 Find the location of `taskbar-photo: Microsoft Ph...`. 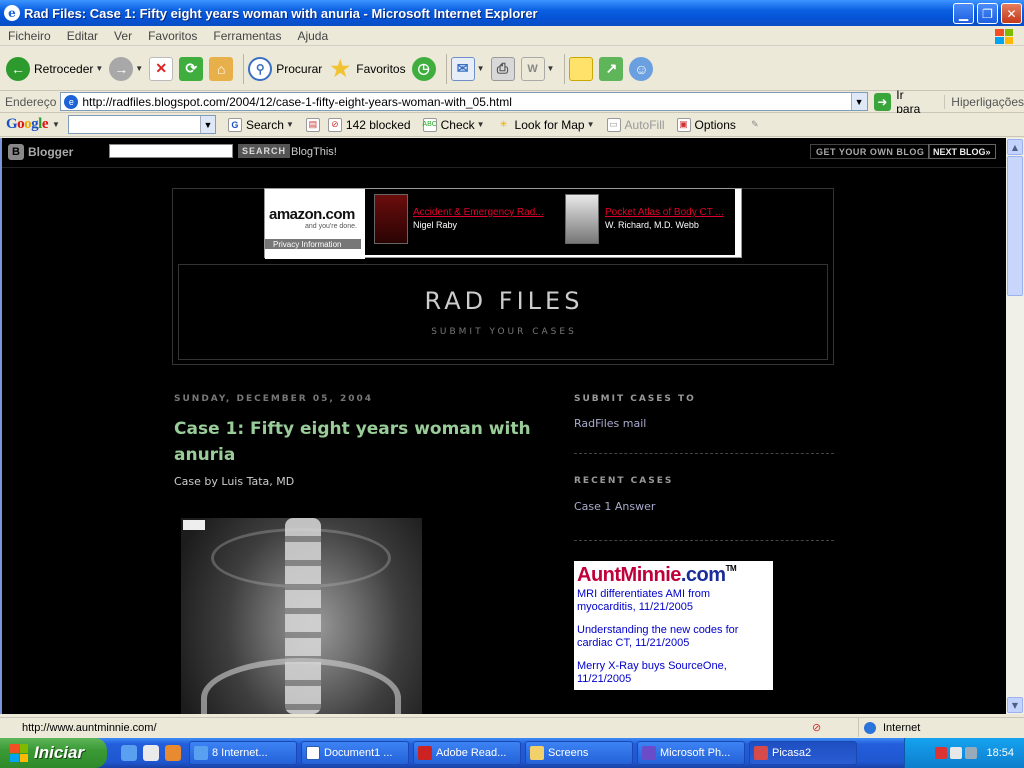

taskbar-photo: Microsoft Ph... is located at coordinates (691, 753).